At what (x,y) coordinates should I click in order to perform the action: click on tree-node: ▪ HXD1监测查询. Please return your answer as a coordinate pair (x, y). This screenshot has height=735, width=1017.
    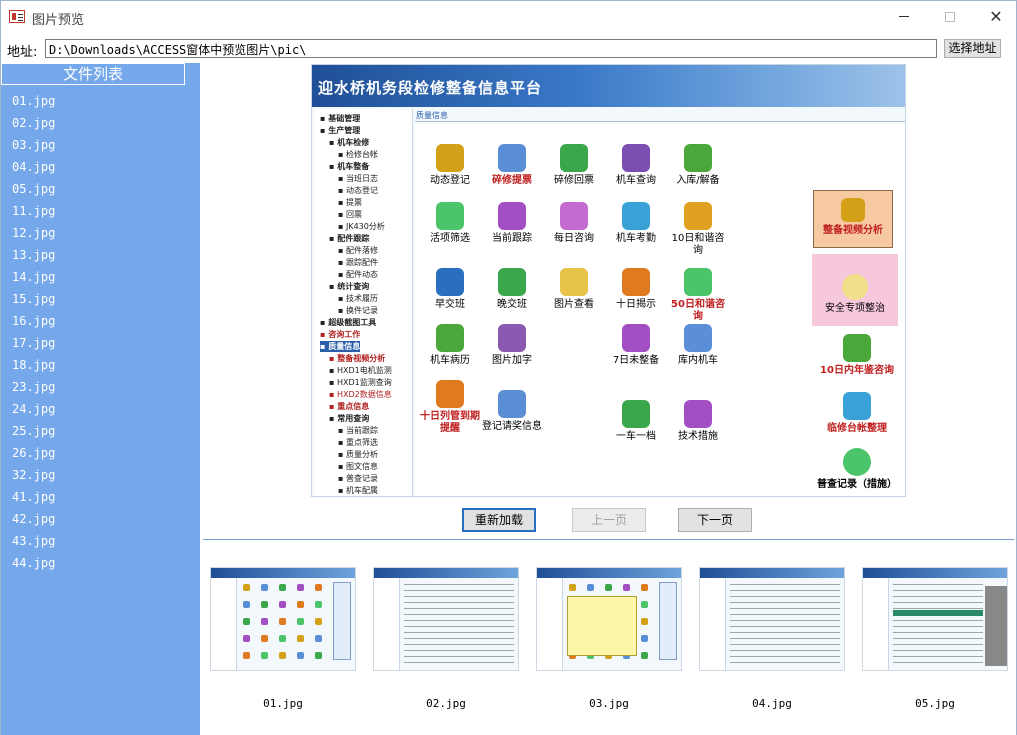
    Looking at the image, I should click on (360, 382).